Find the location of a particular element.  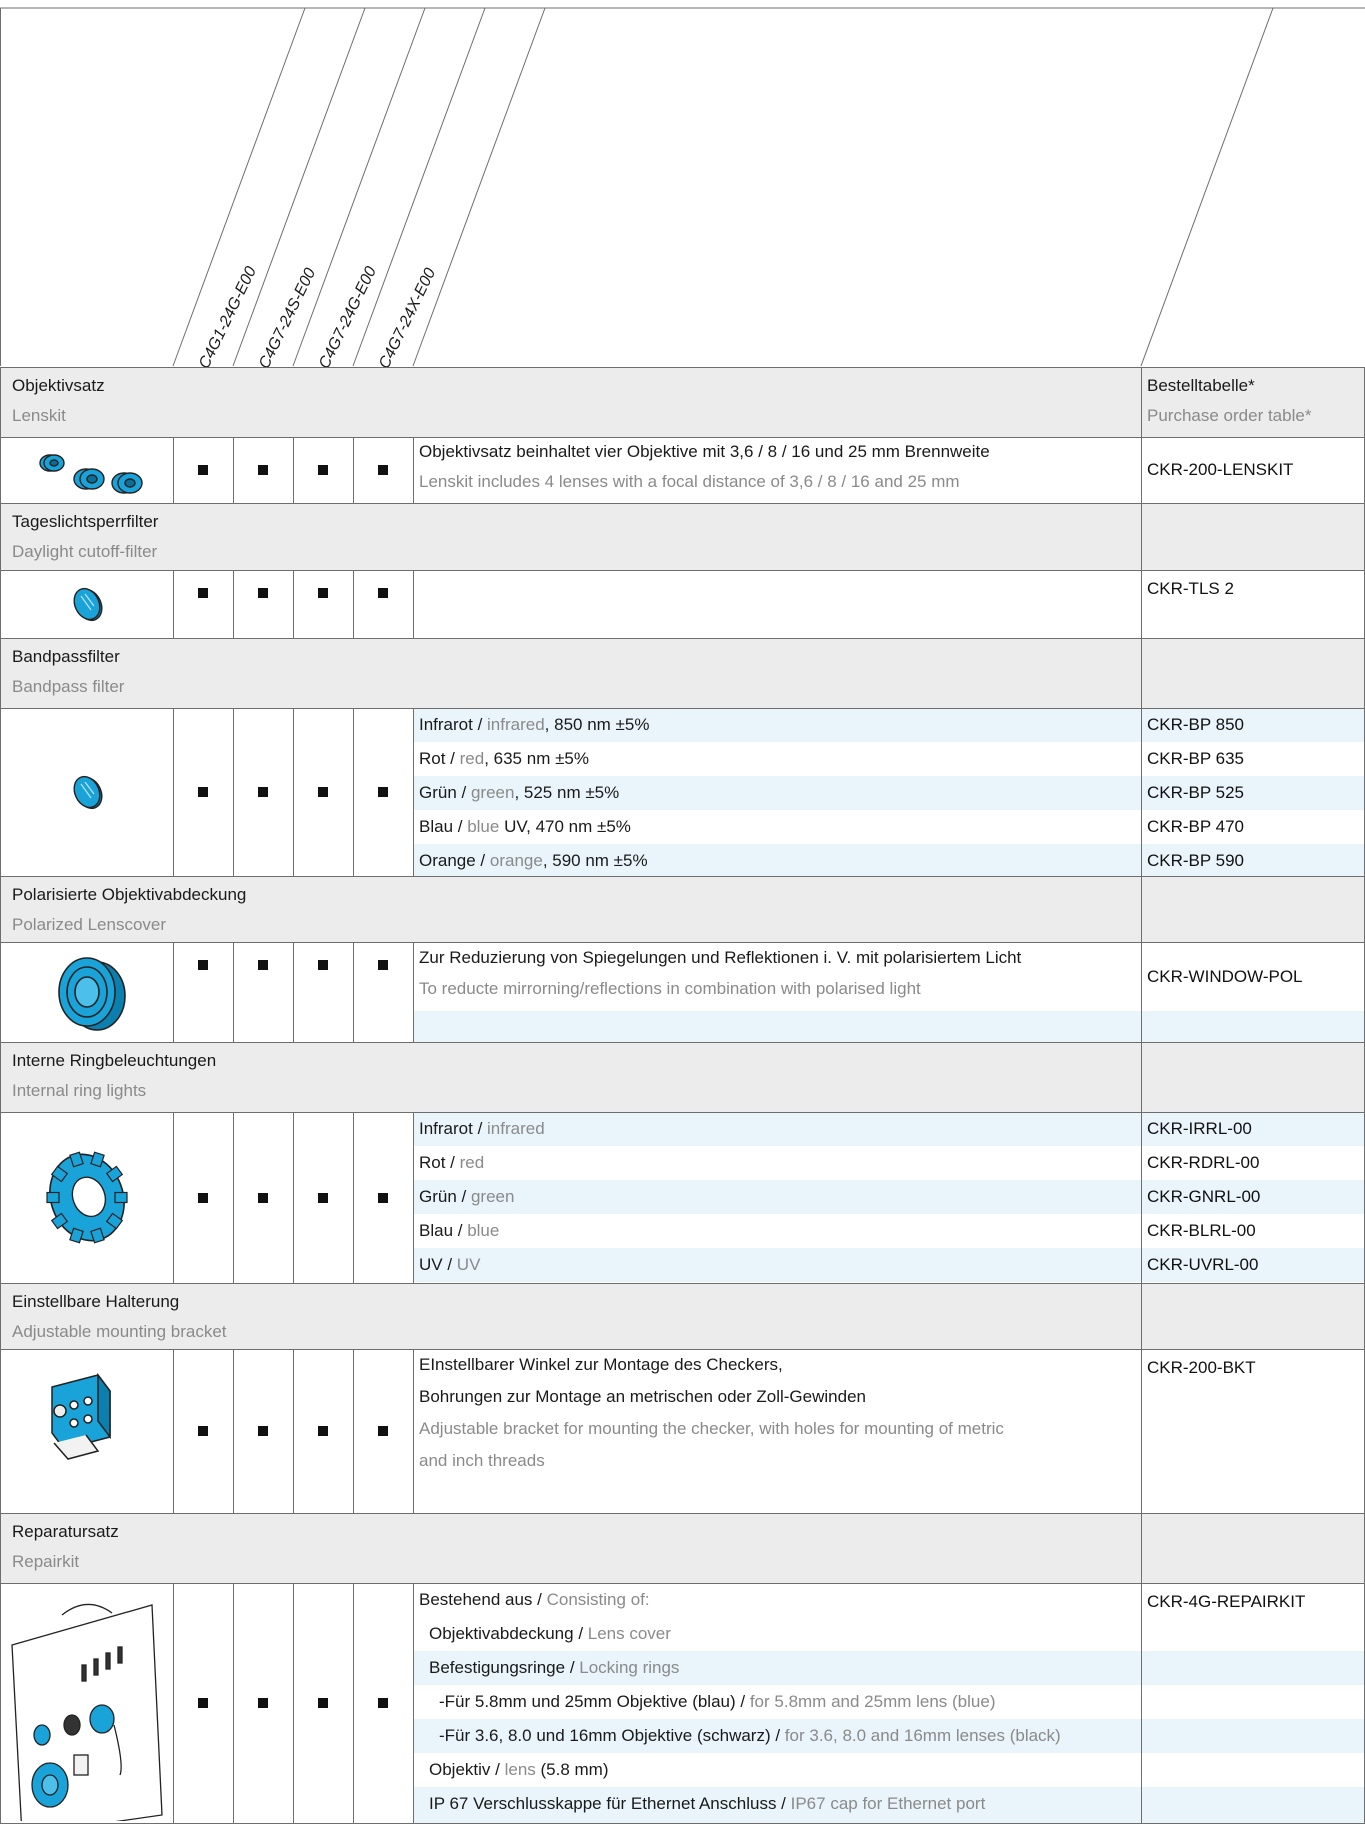

filter-disc-icon is located at coordinates (87, 792).